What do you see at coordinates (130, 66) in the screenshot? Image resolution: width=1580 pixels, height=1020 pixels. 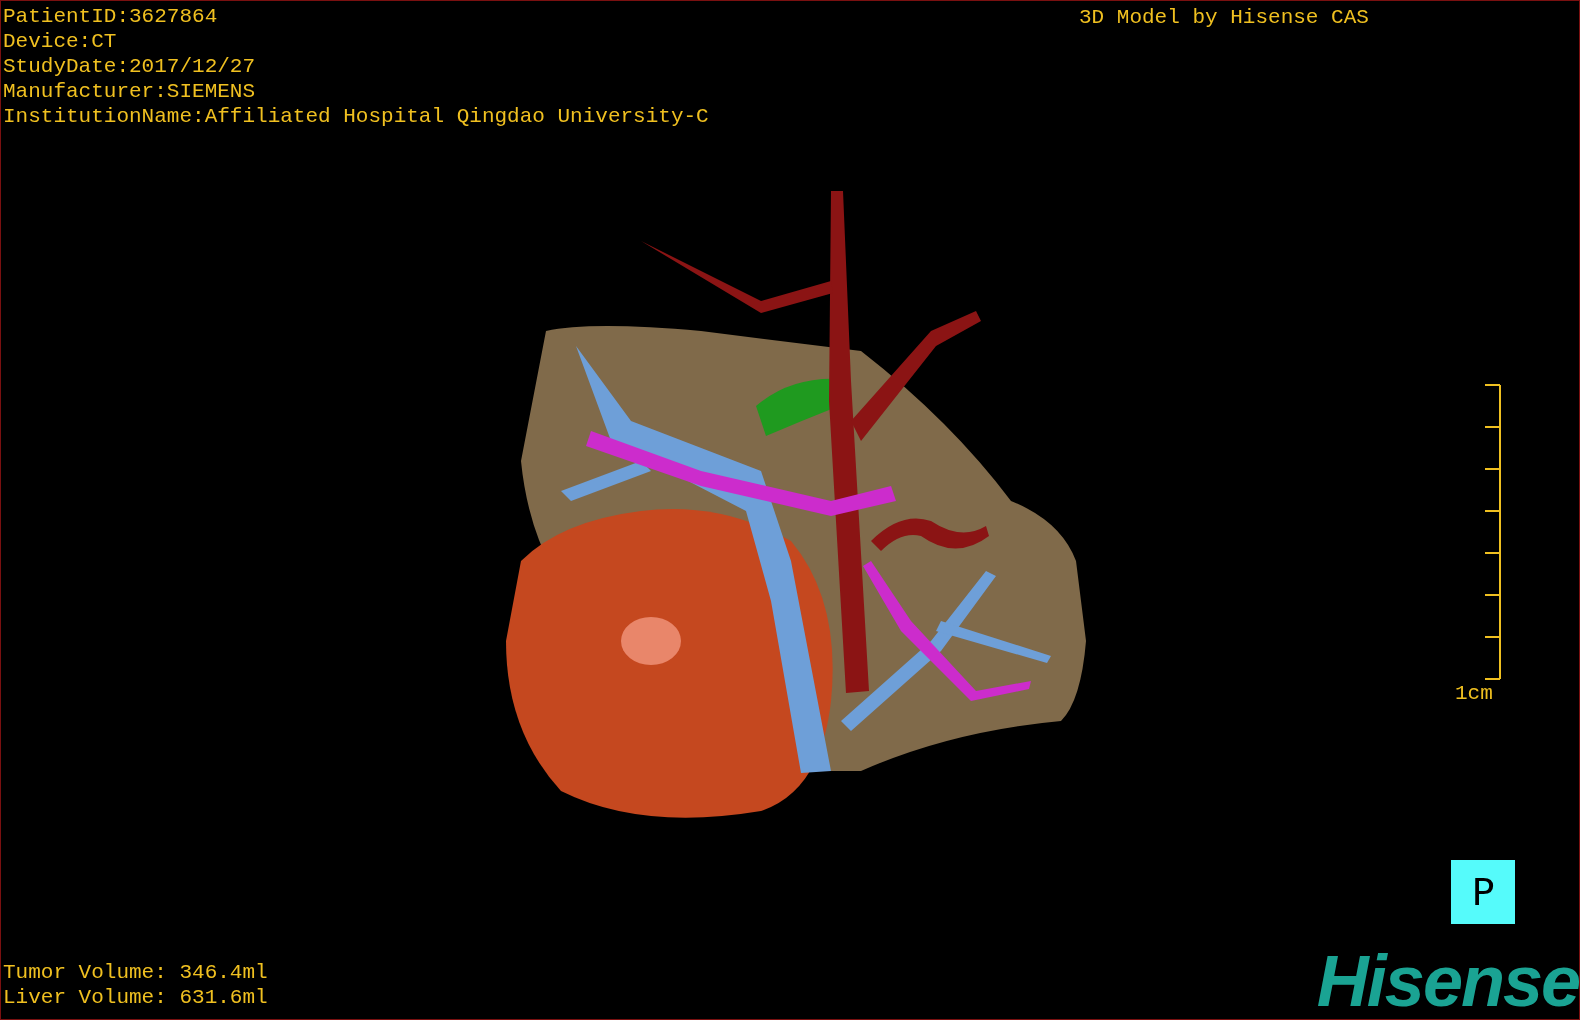 I see `patient-info-line: StudyDate:2017/12/27` at bounding box center [130, 66].